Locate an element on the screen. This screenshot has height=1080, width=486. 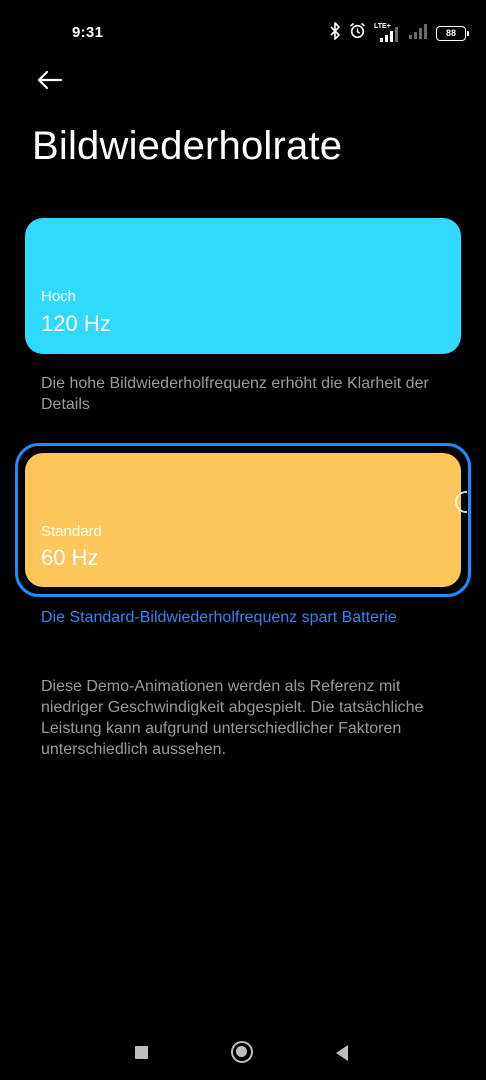
navigation-bar is located at coordinates (243, 1050).